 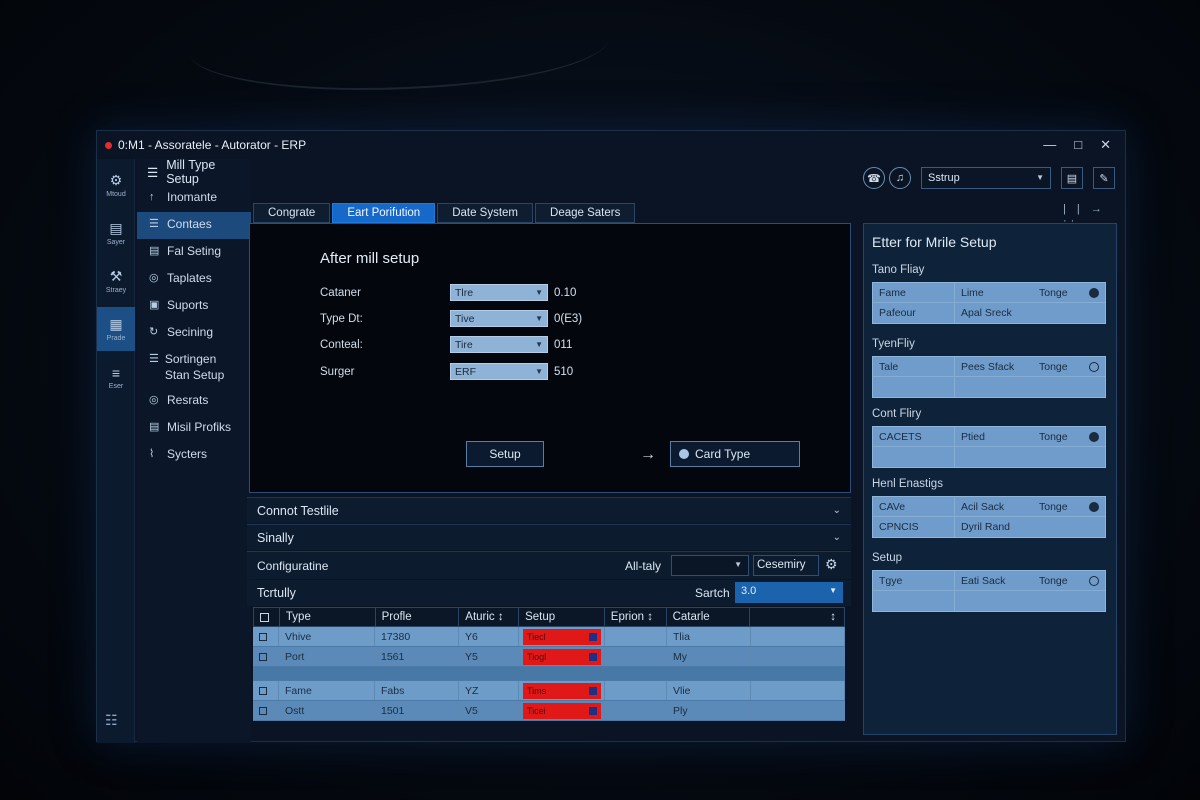 I want to click on window-controls: — □ ✕, so click(x=1077, y=145).